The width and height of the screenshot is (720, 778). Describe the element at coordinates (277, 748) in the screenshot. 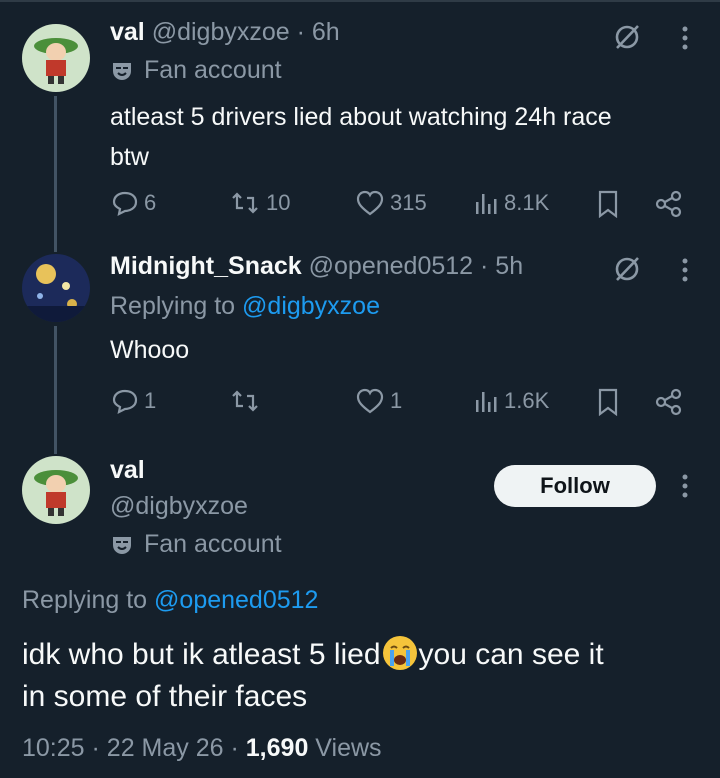

I see `views-count: 1,690` at that location.